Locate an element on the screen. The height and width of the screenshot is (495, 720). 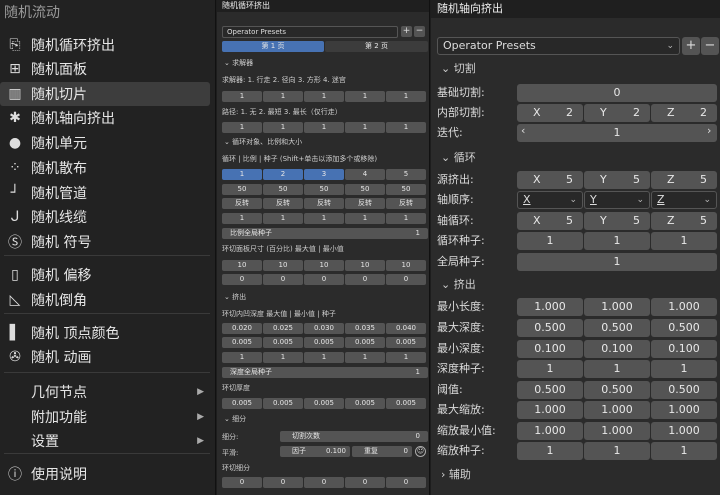
tab-page-2: 第 2 页 is located at coordinates (376, 46).